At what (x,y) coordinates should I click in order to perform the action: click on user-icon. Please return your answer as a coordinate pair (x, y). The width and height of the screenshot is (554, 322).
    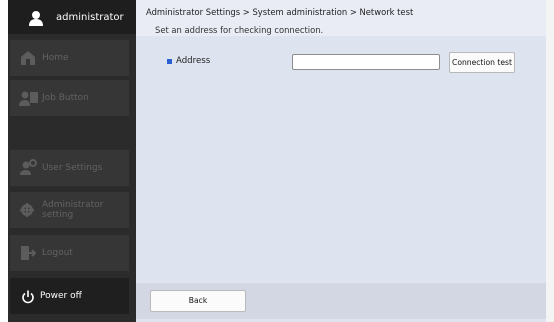
    Looking at the image, I should click on (36, 20).